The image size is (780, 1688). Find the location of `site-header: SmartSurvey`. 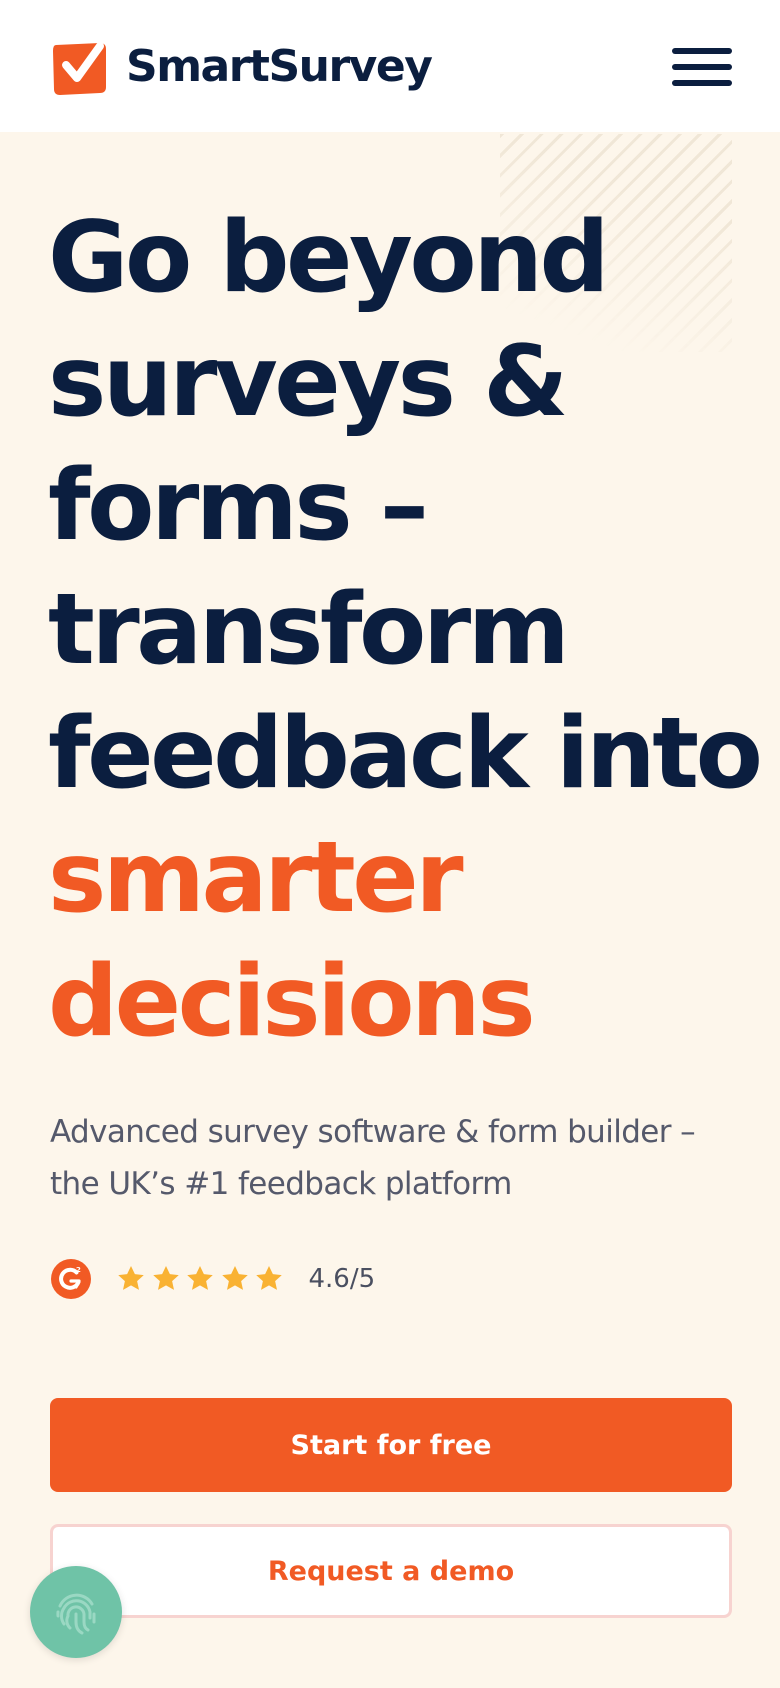

site-header: SmartSurvey is located at coordinates (390, 66).